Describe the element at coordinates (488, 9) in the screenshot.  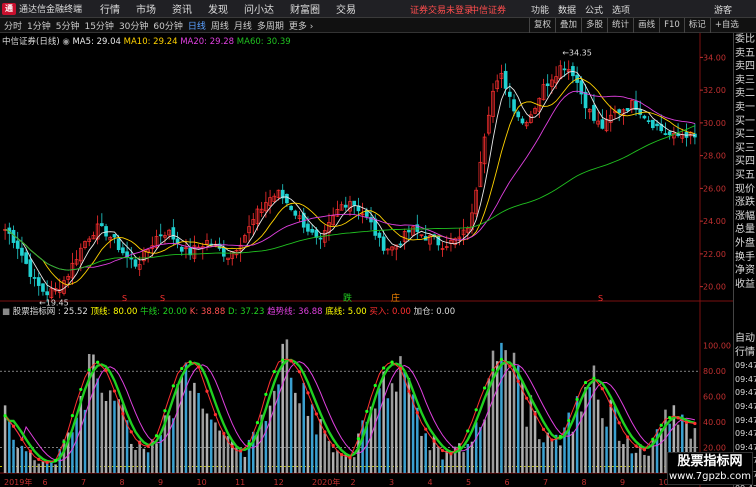
I see `broker-name: 中信证券` at that location.